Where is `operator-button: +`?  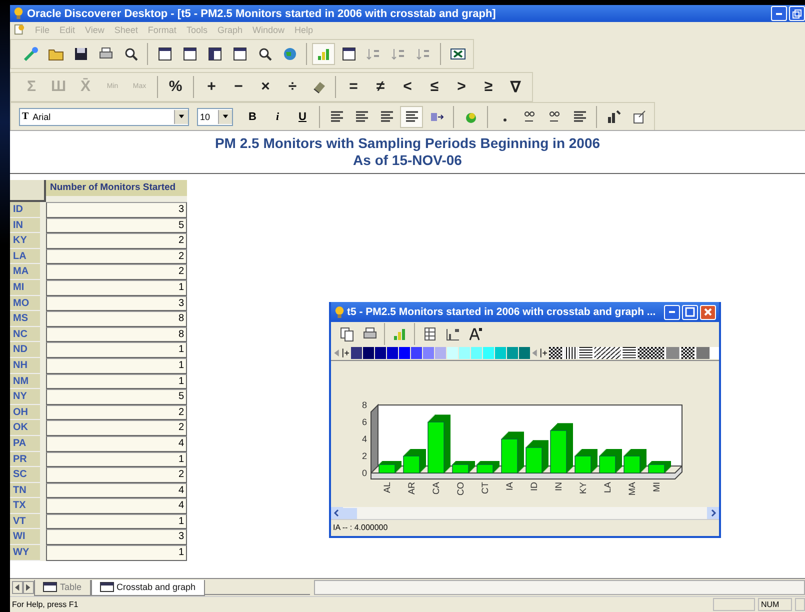
operator-button: + is located at coordinates (211, 87).